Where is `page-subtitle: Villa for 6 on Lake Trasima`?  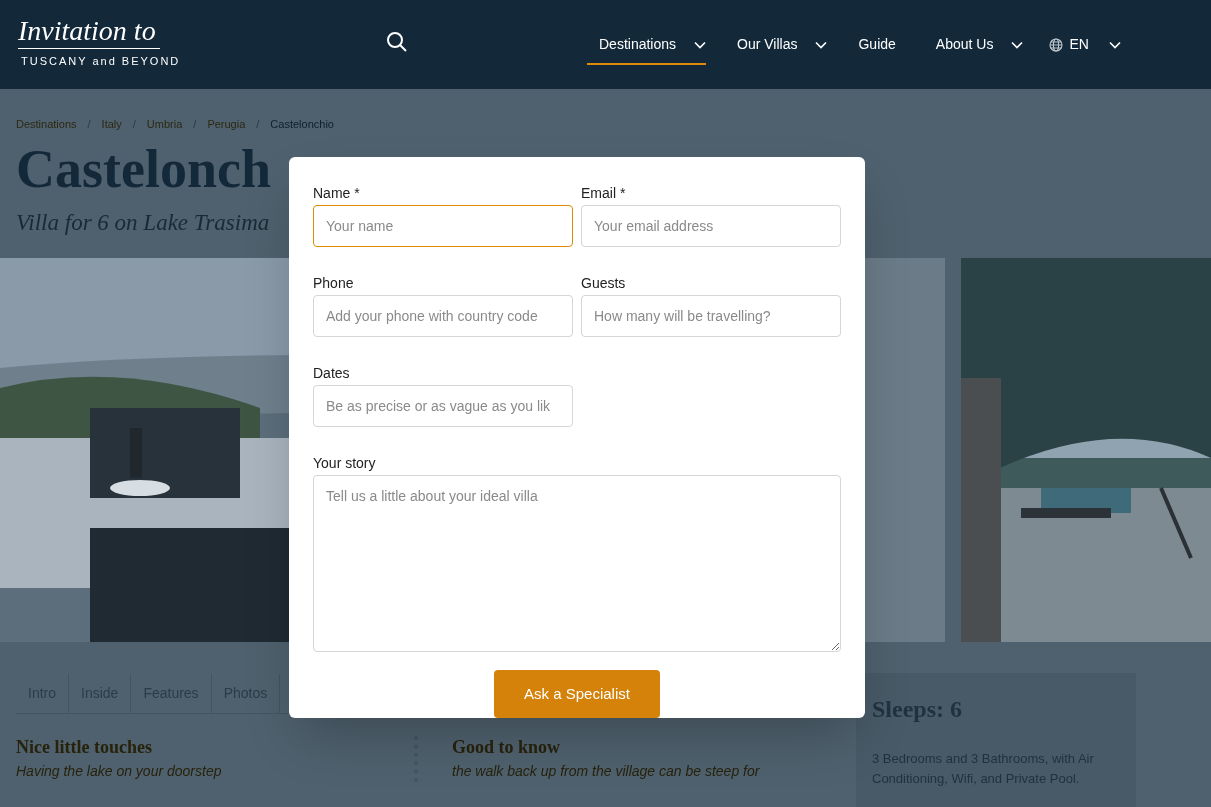 page-subtitle: Villa for 6 on Lake Trasima is located at coordinates (143, 223).